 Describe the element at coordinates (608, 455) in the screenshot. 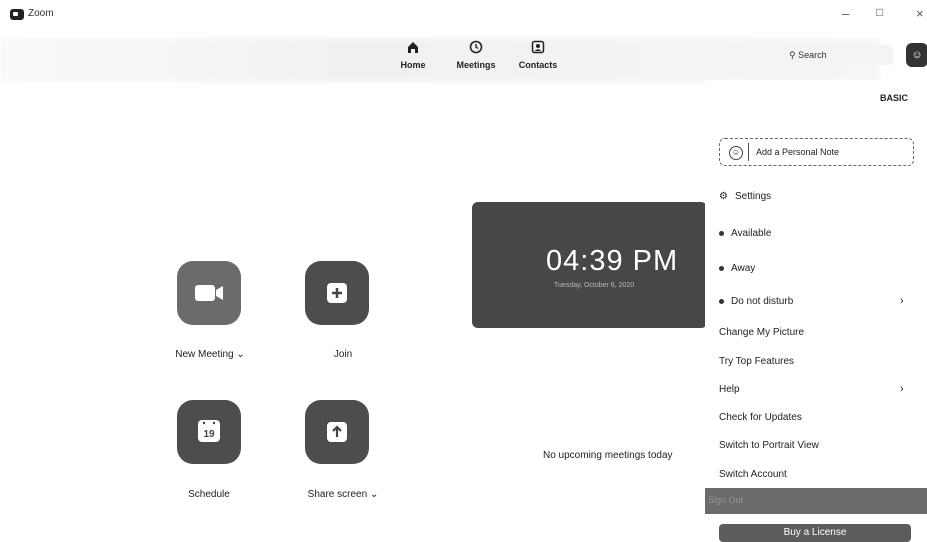

I see `no-meetings-text: No upcoming meetings today` at that location.